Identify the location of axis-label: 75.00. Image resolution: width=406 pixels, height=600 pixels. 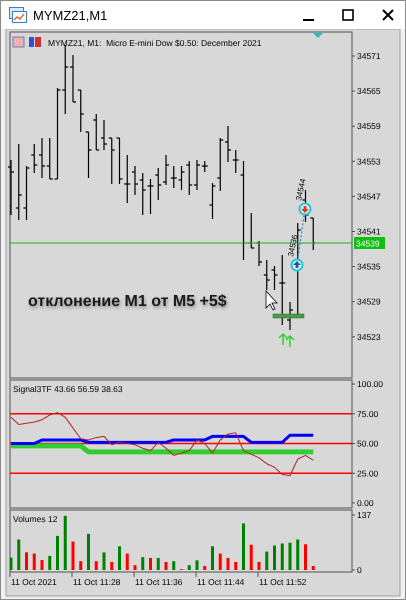
(367, 413).